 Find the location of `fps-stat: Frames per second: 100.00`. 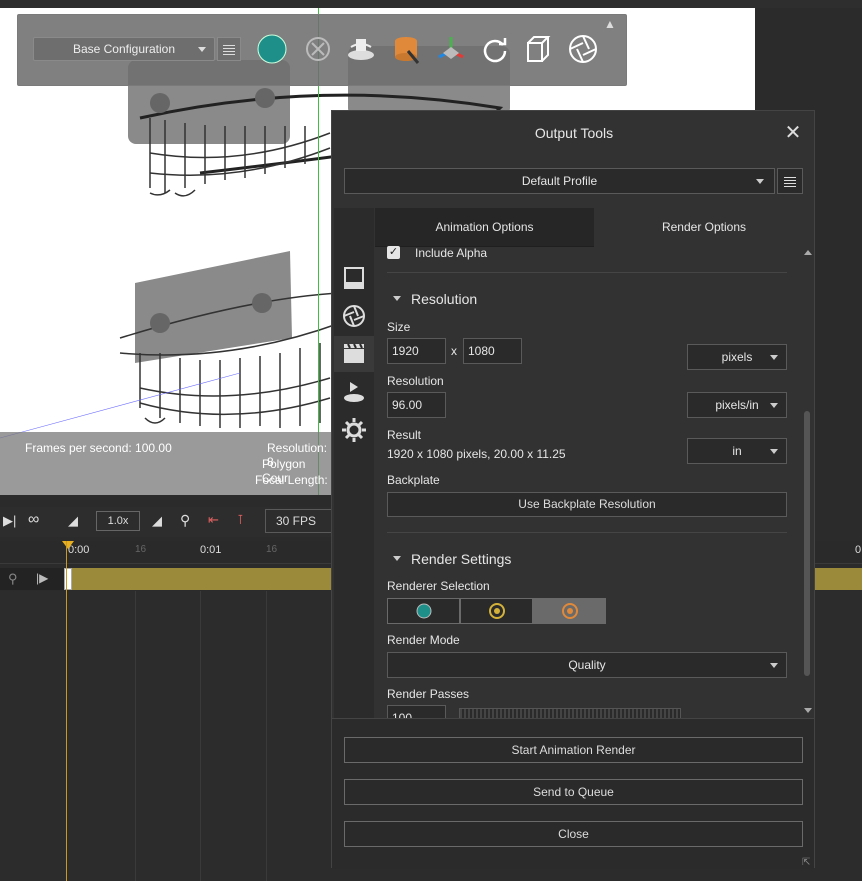

fps-stat: Frames per second: 100.00 is located at coordinates (98, 448).